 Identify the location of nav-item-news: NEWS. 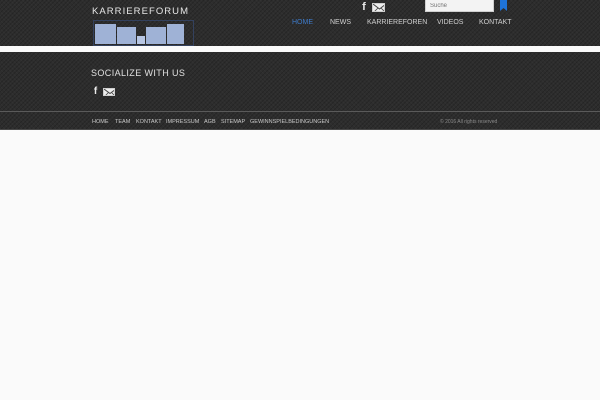
(348, 23).